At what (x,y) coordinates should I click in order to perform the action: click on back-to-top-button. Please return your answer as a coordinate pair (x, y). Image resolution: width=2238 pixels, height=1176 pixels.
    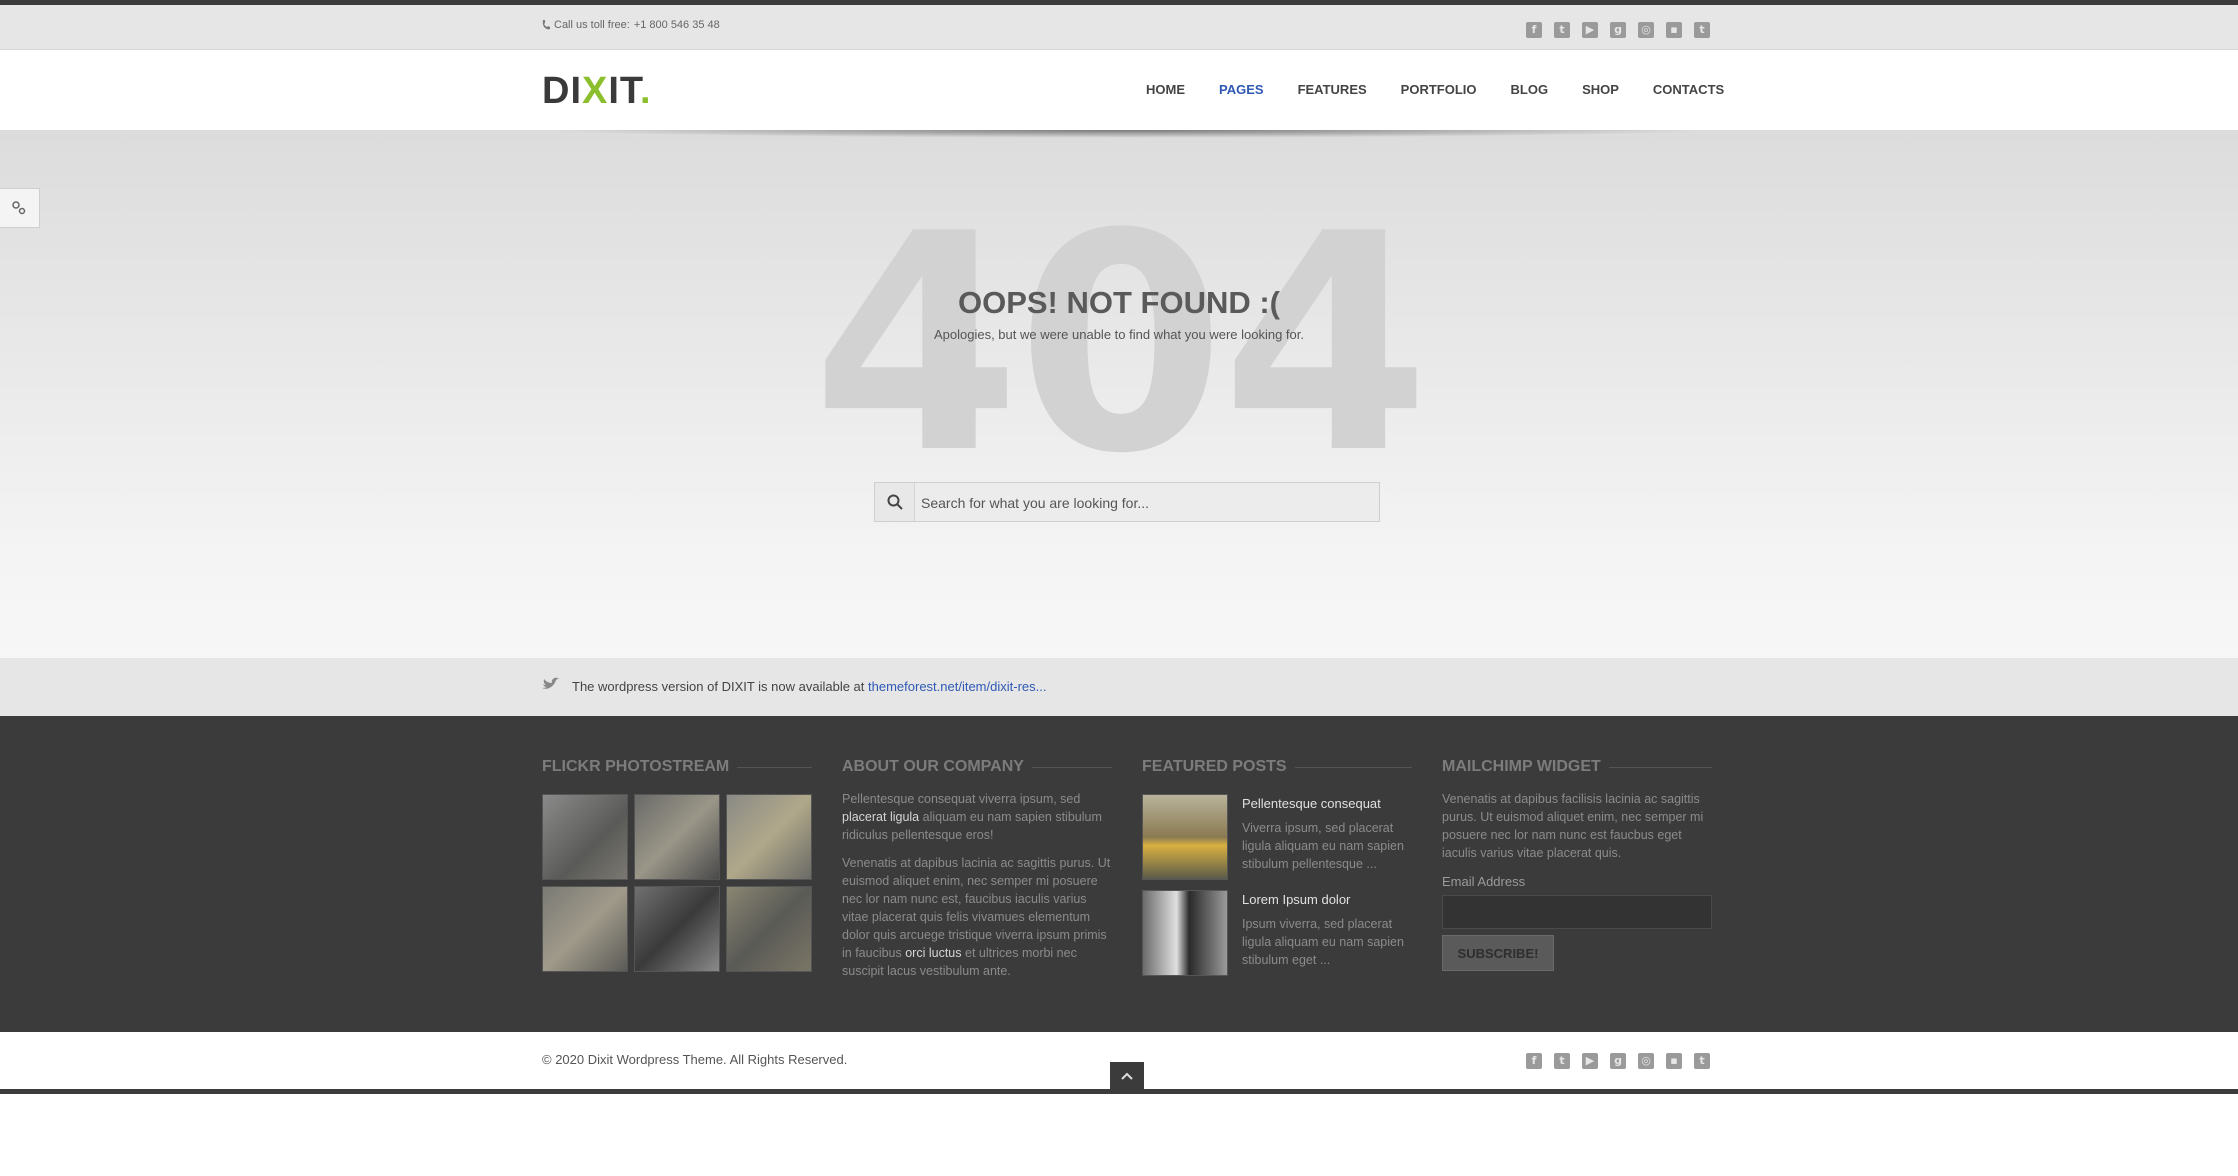
    Looking at the image, I should click on (1127, 1077).